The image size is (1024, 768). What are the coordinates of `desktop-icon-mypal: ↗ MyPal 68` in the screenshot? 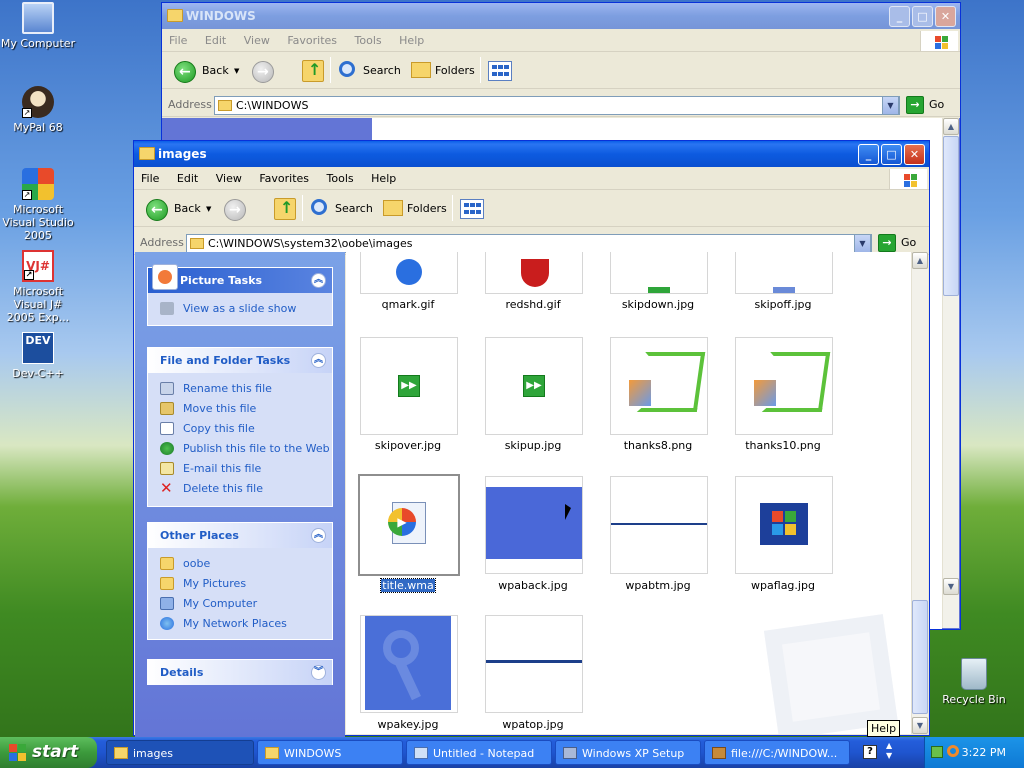 It's located at (39, 110).